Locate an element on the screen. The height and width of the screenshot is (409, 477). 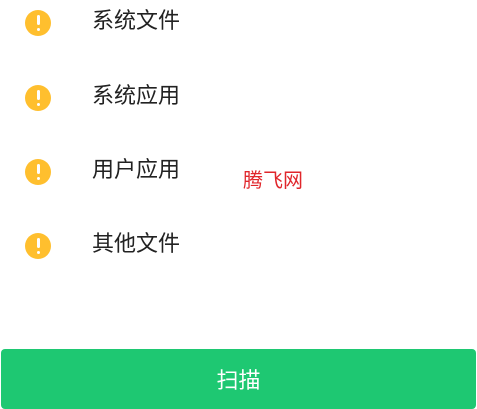
scan-item-label: 其他文件 is located at coordinates (136, 244).